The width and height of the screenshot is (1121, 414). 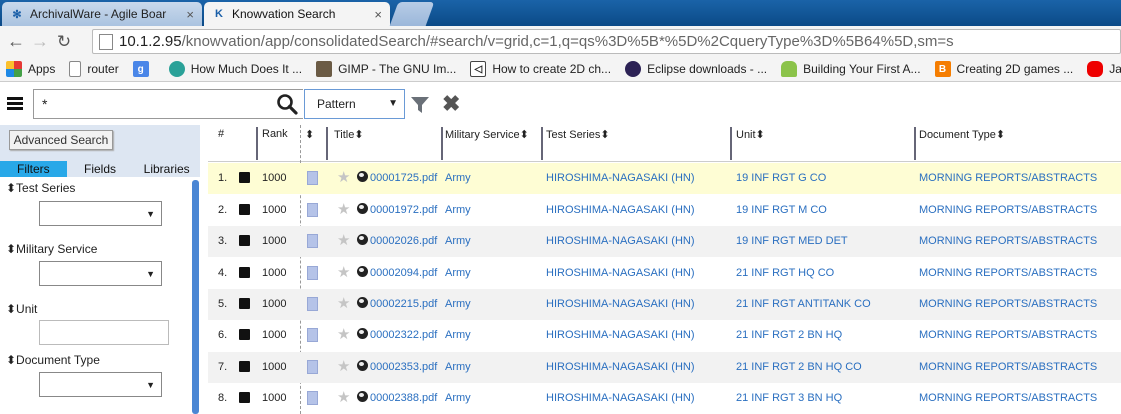 I want to click on new-tab-button, so click(x=412, y=14).